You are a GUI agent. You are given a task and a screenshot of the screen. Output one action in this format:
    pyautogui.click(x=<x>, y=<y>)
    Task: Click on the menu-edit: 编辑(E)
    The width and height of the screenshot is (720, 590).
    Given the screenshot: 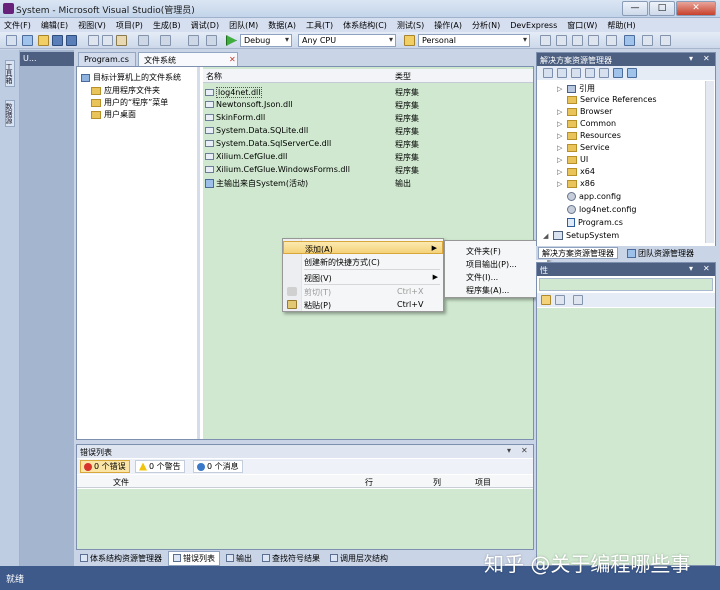 What is the action you would take?
    pyautogui.click(x=54, y=25)
    